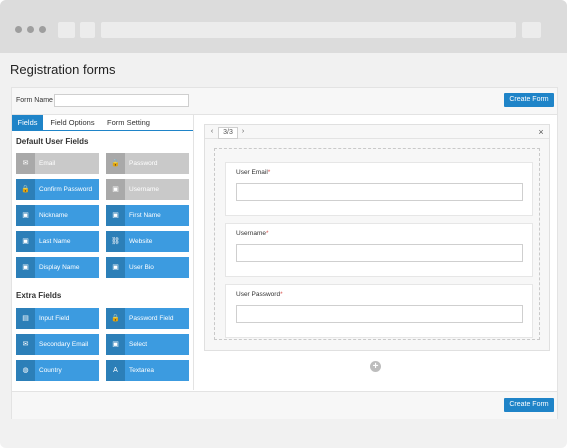 Image resolution: width=567 pixels, height=448 pixels. What do you see at coordinates (253, 172) in the screenshot?
I see `field-label: User Email*` at bounding box center [253, 172].